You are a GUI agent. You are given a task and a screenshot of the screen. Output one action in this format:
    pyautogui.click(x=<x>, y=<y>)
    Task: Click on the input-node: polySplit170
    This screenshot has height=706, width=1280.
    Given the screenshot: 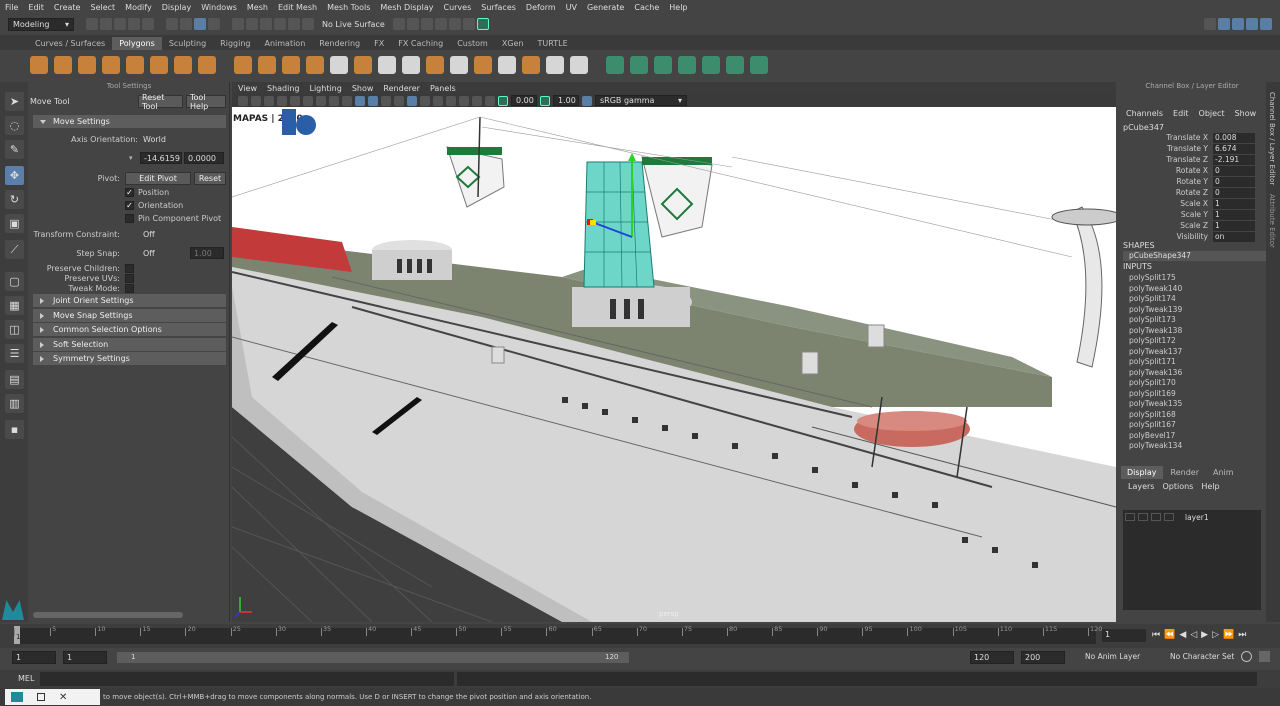 What is the action you would take?
    pyautogui.click(x=1152, y=382)
    